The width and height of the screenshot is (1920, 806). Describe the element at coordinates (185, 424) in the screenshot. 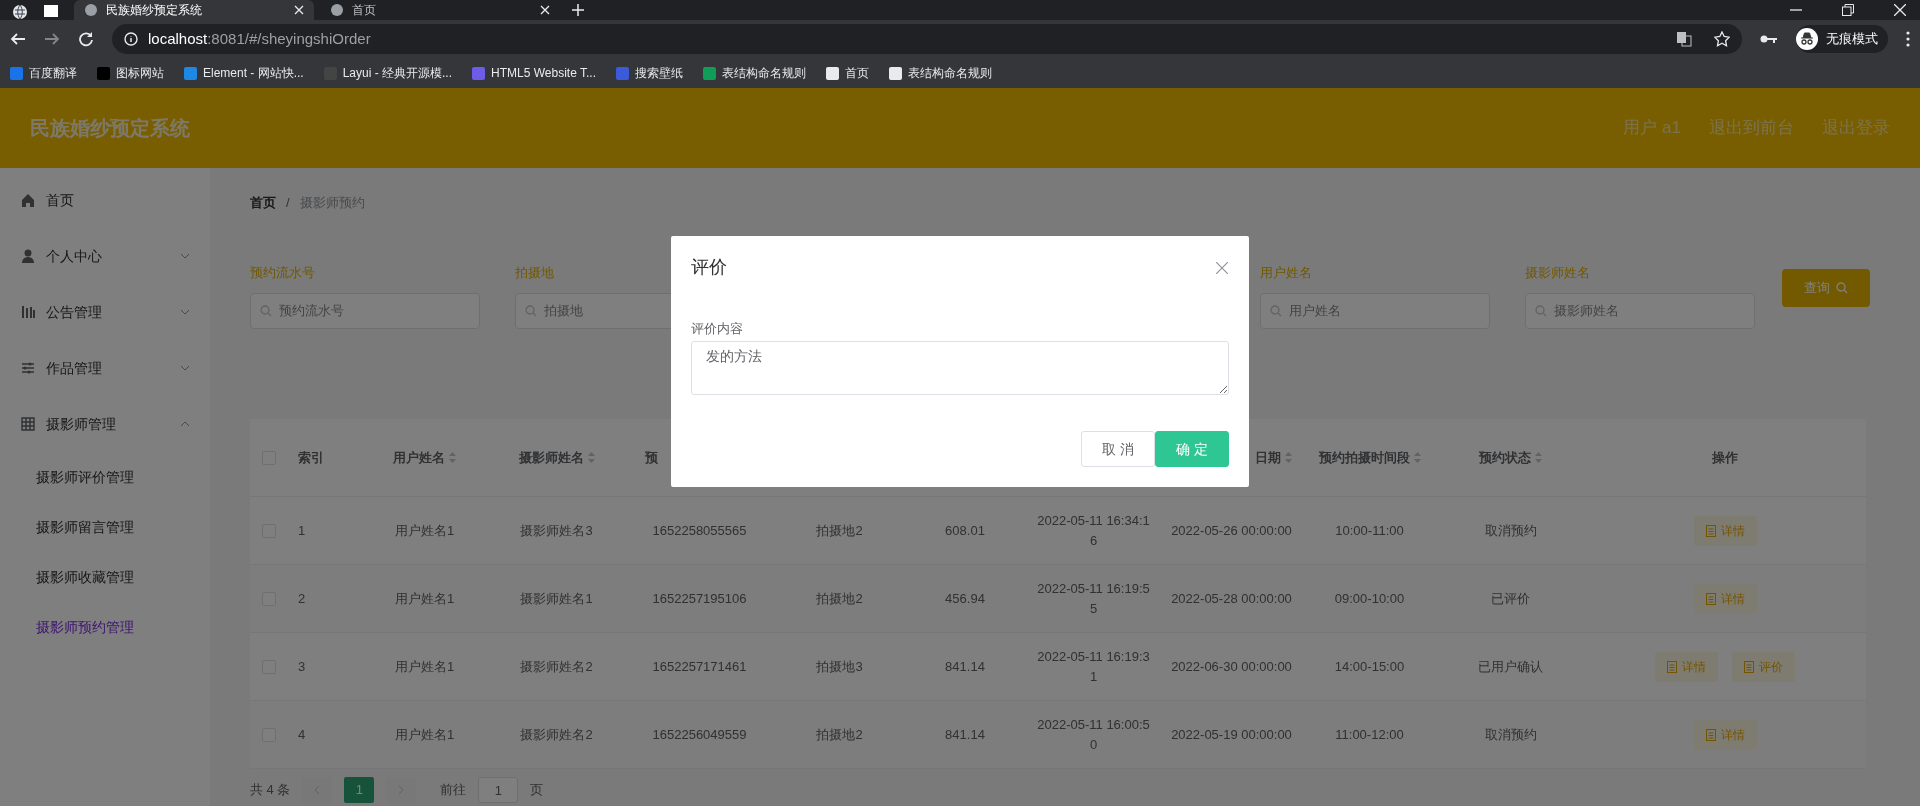

I see `chevron-up-icon` at that location.